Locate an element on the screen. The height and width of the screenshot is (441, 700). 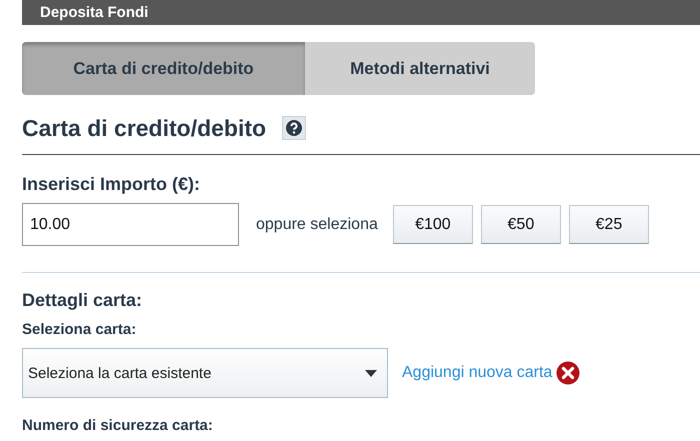
security-label: Numero di sicurezza carta: is located at coordinates (118, 425).